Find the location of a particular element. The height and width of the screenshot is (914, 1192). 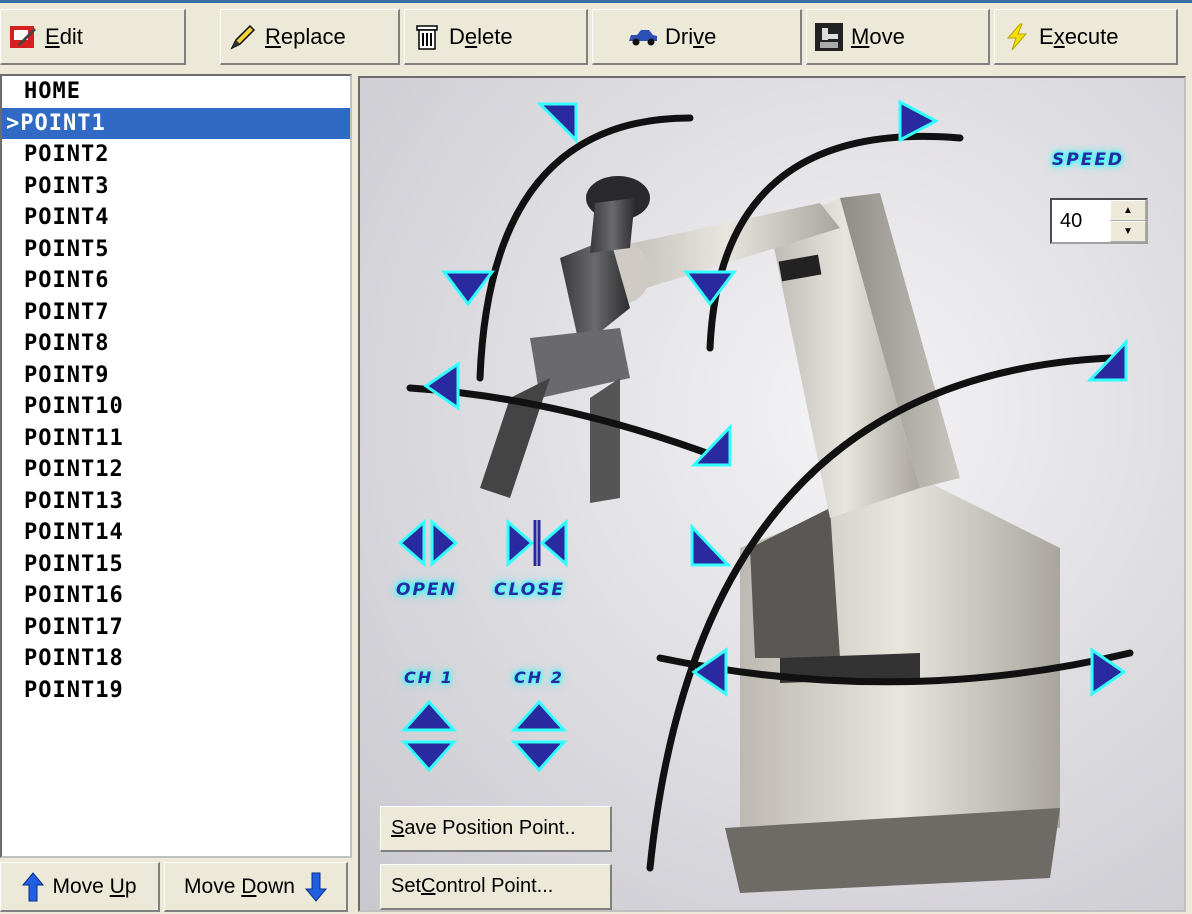

execute-button: Execute is located at coordinates (1086, 37).